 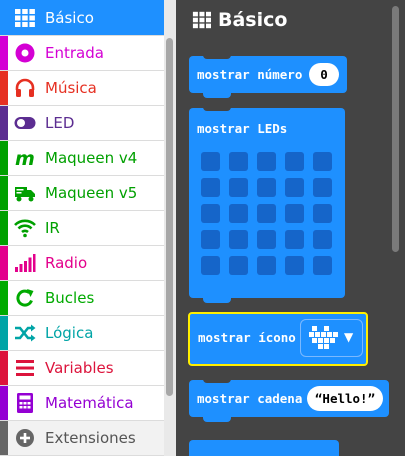 I want to click on toggle-icon, so click(x=25, y=123).